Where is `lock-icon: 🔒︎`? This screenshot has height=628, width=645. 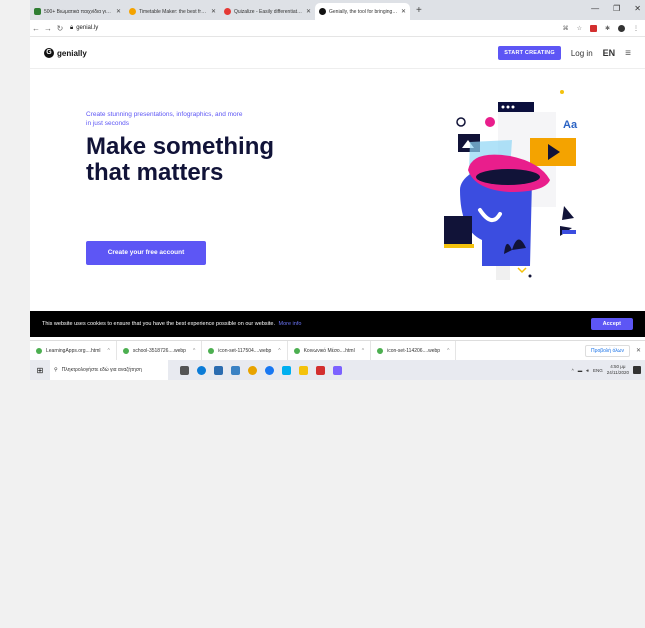
lock-icon: 🔒︎ is located at coordinates (72, 27).